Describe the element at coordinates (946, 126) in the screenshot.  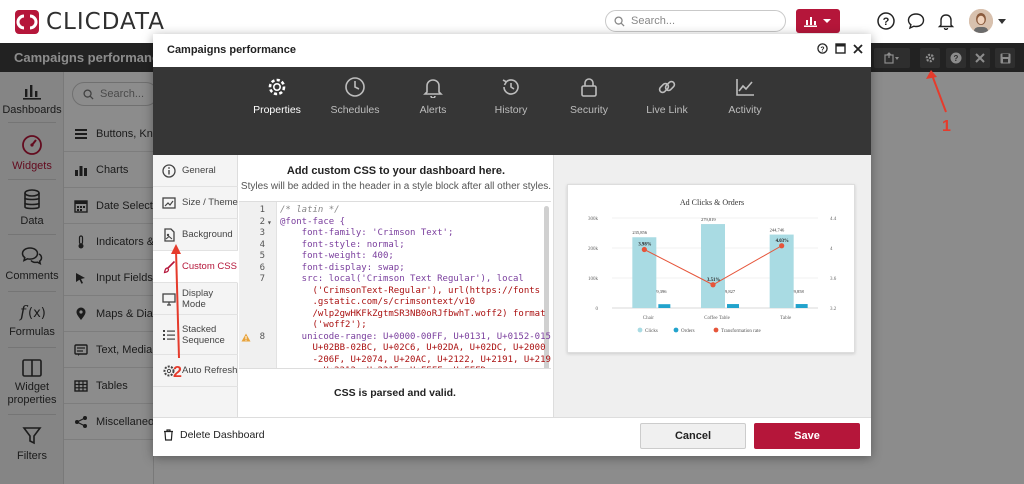
I see `annotation-marker-1: 1` at that location.